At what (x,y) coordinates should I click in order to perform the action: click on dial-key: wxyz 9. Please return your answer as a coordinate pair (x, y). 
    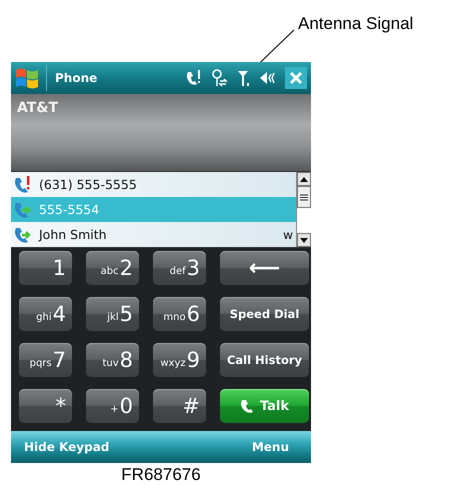
    Looking at the image, I should click on (179, 360).